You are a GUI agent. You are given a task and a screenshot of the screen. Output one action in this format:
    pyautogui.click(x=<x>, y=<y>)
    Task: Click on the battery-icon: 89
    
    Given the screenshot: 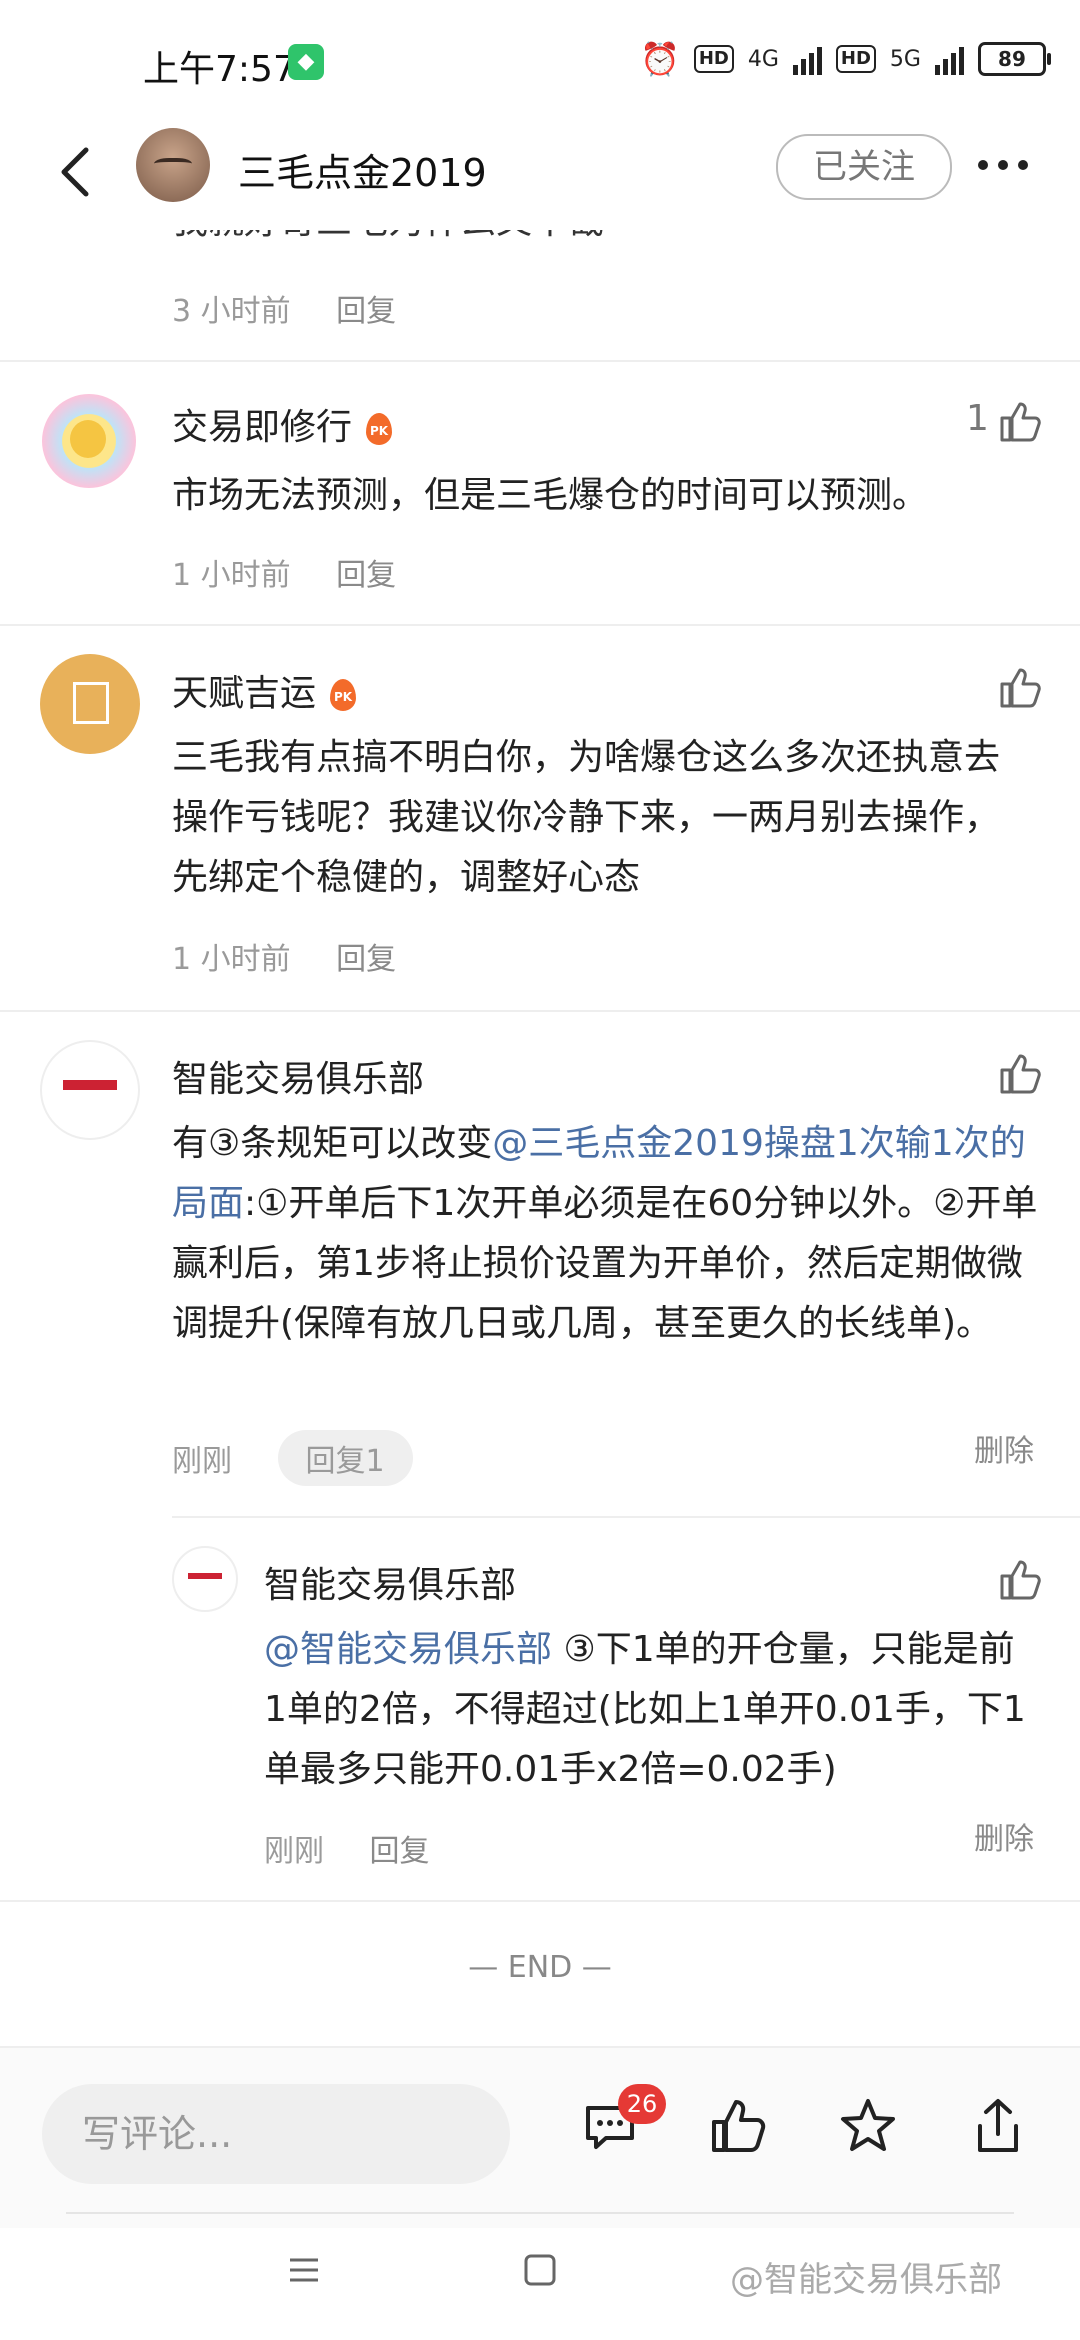 What is the action you would take?
    pyautogui.click(x=1014, y=59)
    